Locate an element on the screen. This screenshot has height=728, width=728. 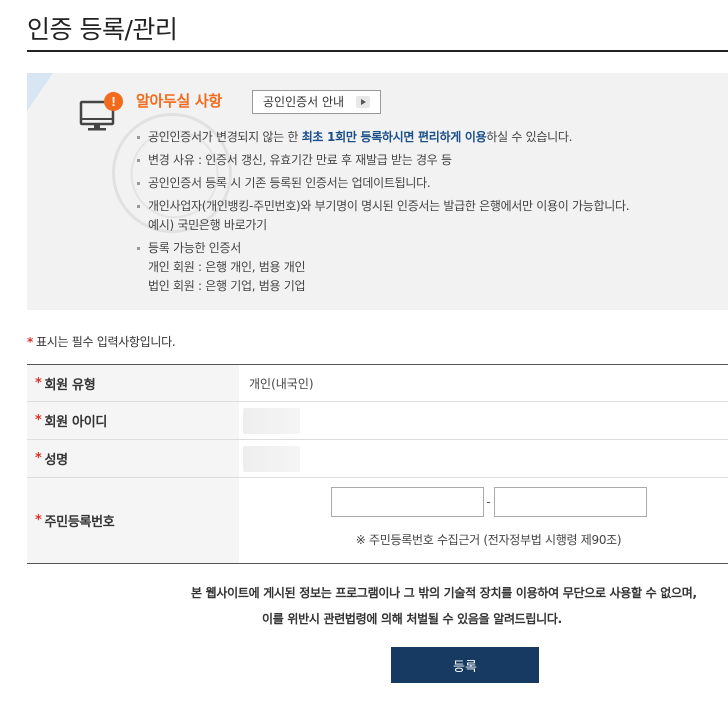
form-row-member-type: * 회원 유형 개인(내국인) is located at coordinates (377, 383).